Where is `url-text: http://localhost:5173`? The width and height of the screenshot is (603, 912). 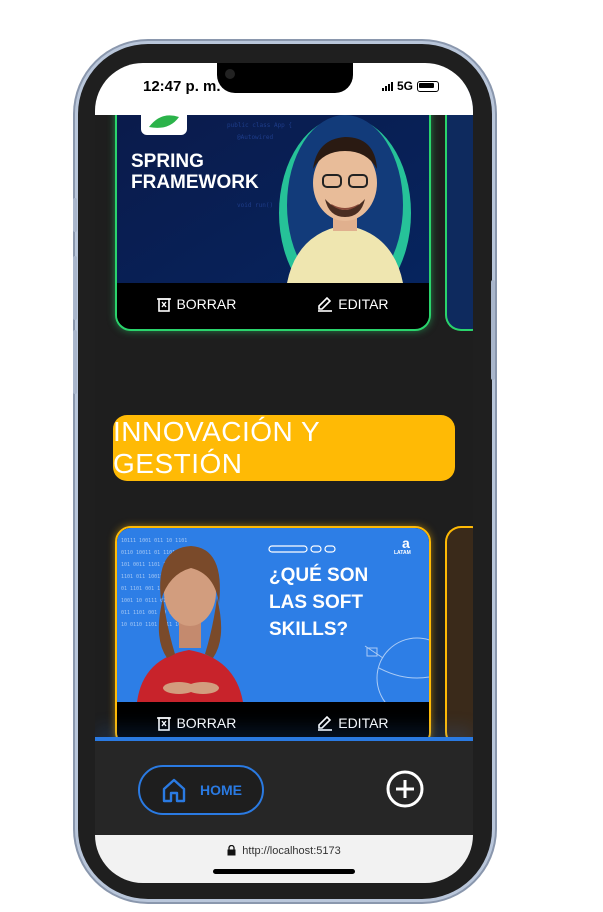 url-text: http://localhost:5173 is located at coordinates (291, 851).